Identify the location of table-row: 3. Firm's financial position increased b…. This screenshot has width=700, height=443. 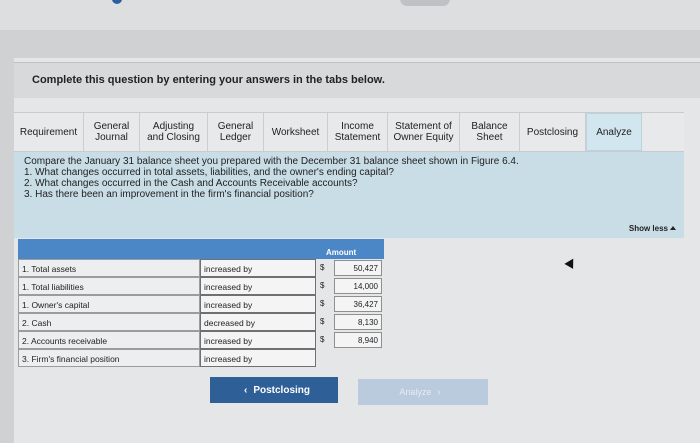
(201, 358).